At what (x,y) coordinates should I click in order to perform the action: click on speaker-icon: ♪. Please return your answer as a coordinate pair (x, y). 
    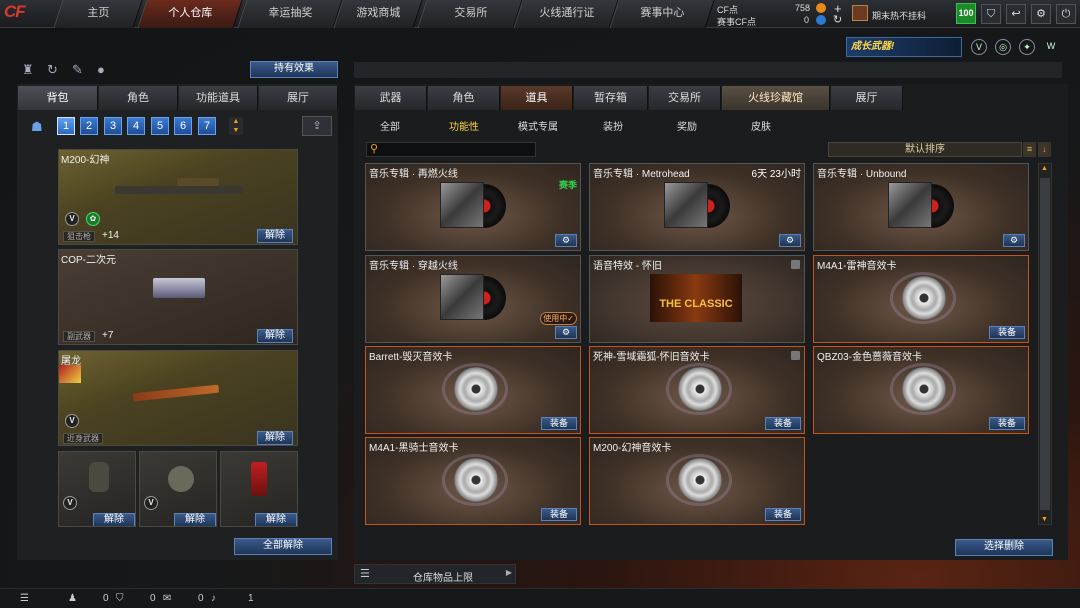
    Looking at the image, I should click on (213, 598).